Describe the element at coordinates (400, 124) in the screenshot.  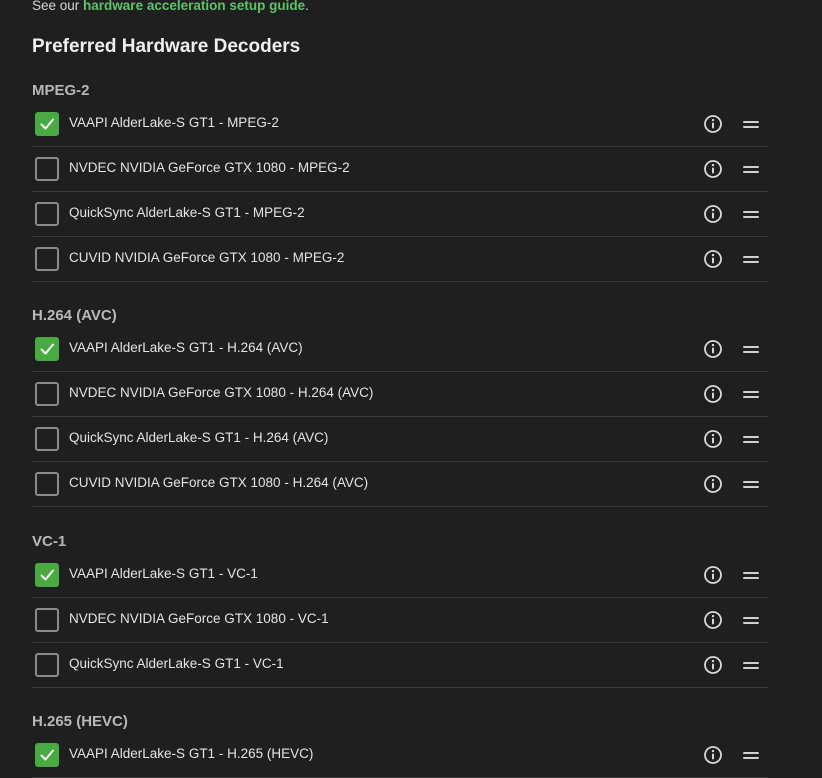
I see `decoder-row: VAAPI AlderLake-S GT1 - MPEG-2` at that location.